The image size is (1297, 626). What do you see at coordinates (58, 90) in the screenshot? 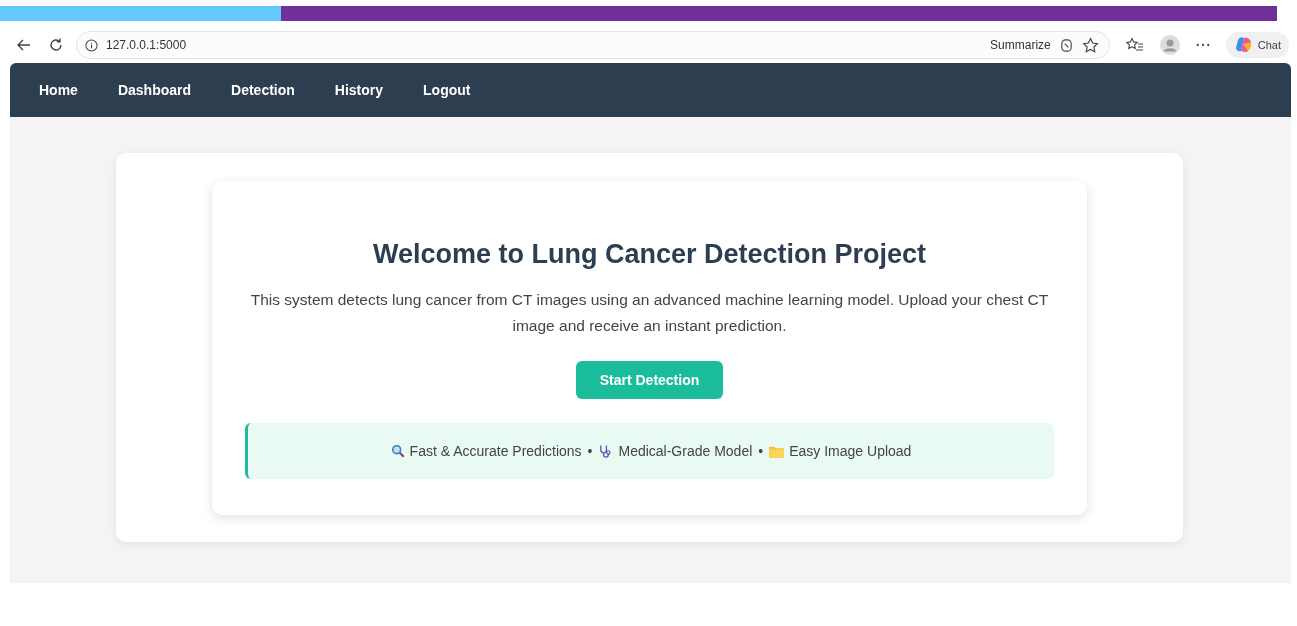
I see `nav-link: Home` at bounding box center [58, 90].